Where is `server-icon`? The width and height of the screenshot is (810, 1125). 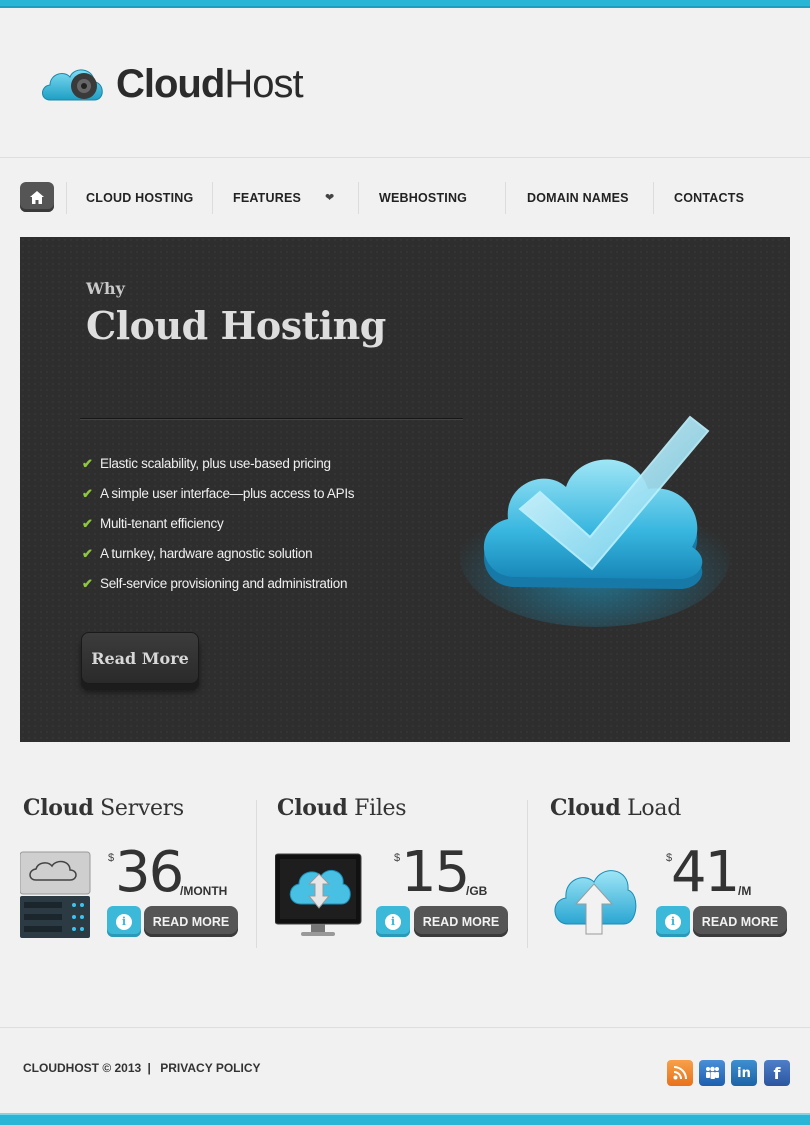
server-icon is located at coordinates (55, 895).